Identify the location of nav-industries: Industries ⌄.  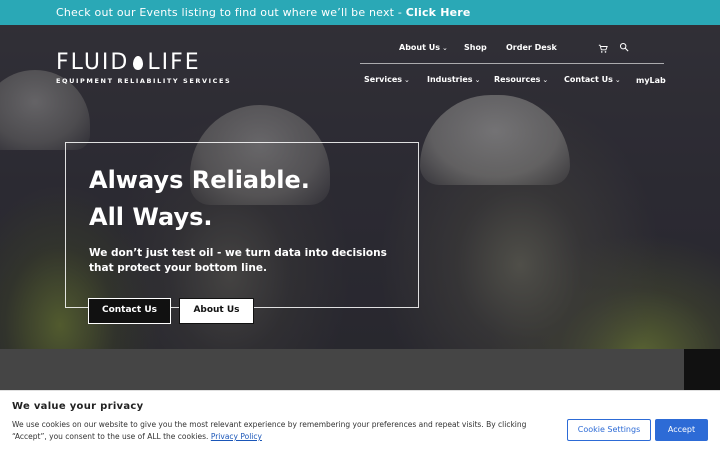
(453, 79).